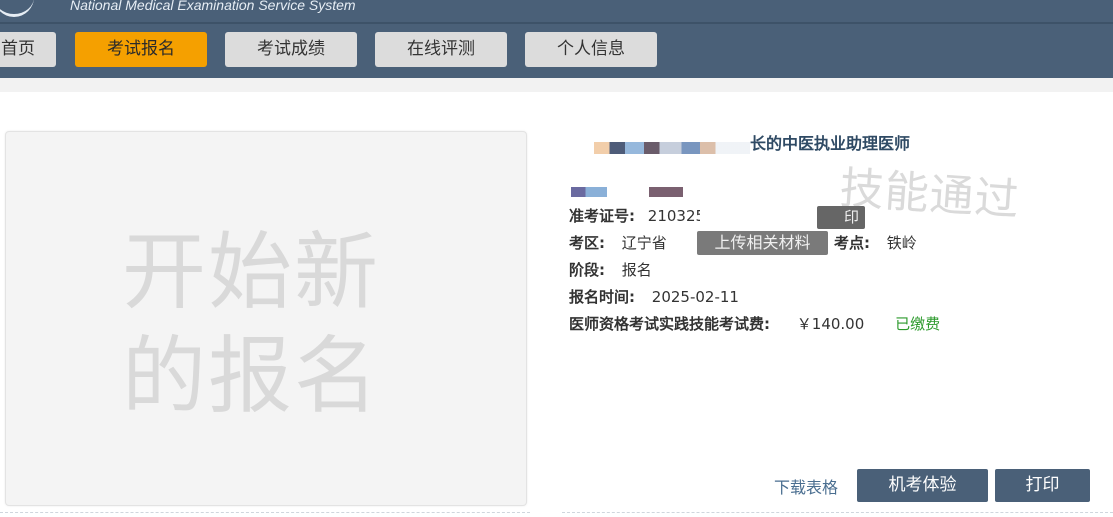  Describe the element at coordinates (602, 216) in the screenshot. I see `exam-number-label: 准考证号:` at that location.